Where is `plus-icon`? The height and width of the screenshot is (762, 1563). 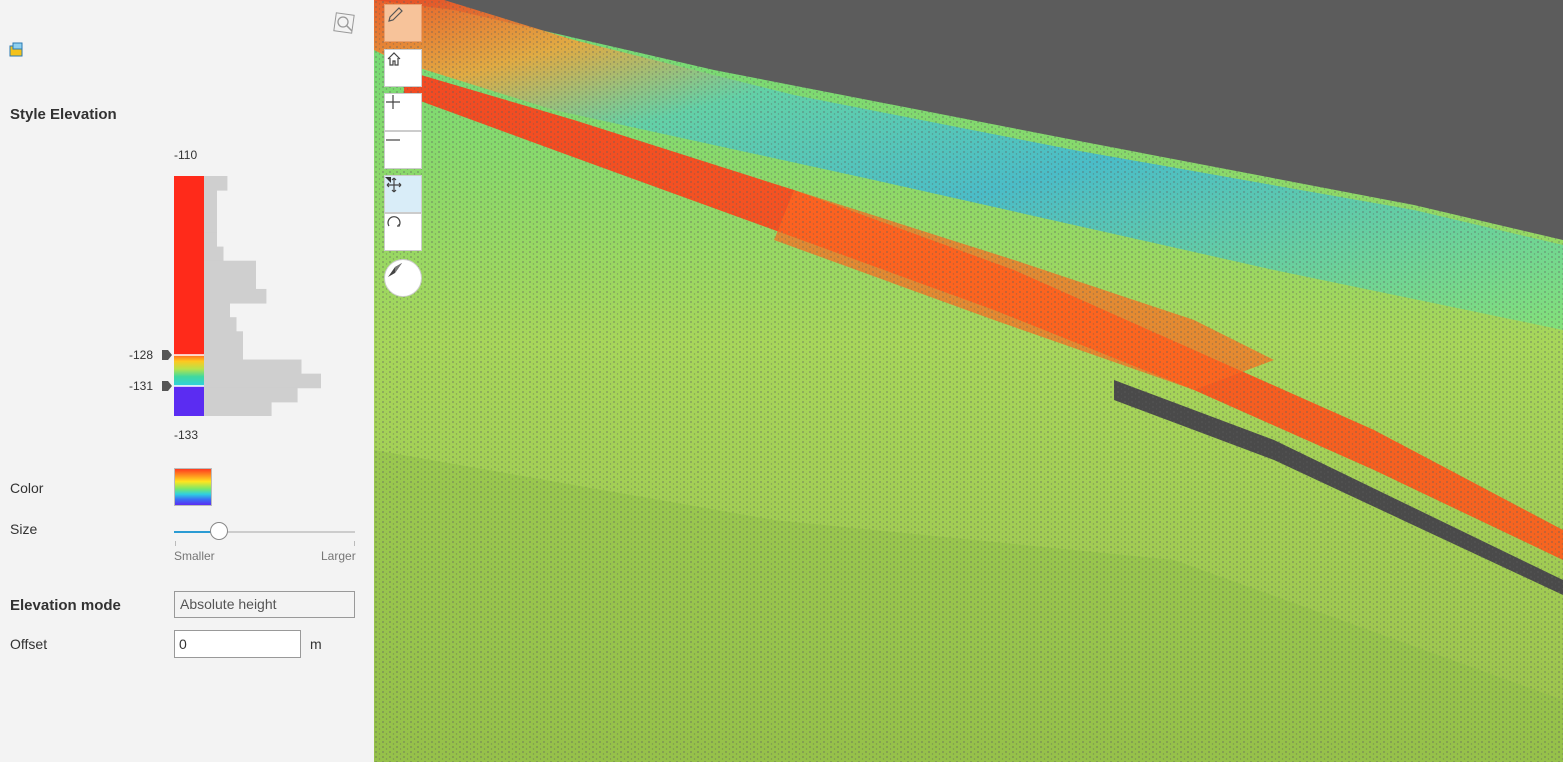 plus-icon is located at coordinates (393, 102).